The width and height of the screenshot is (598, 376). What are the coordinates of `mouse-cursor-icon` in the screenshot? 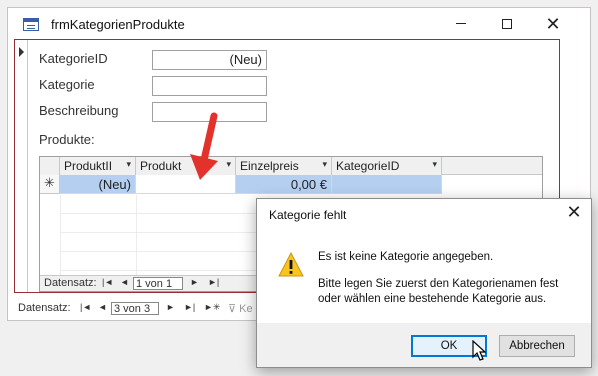 It's located at (479, 350).